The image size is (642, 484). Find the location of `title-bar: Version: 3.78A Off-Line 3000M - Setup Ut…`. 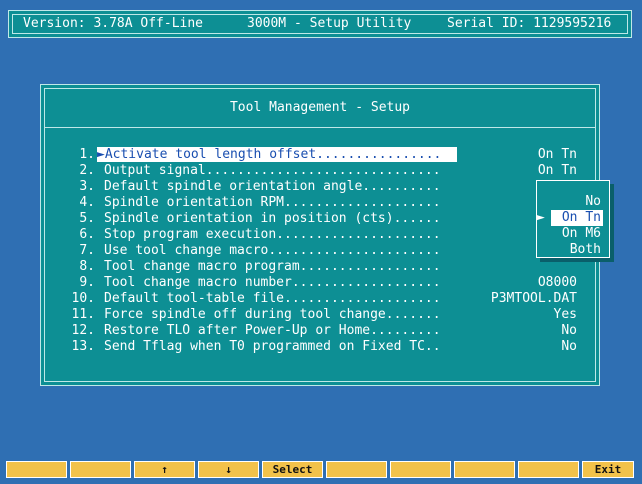

title-bar: Version: 3.78A Off-Line 3000M - Setup Ut… is located at coordinates (320, 24).